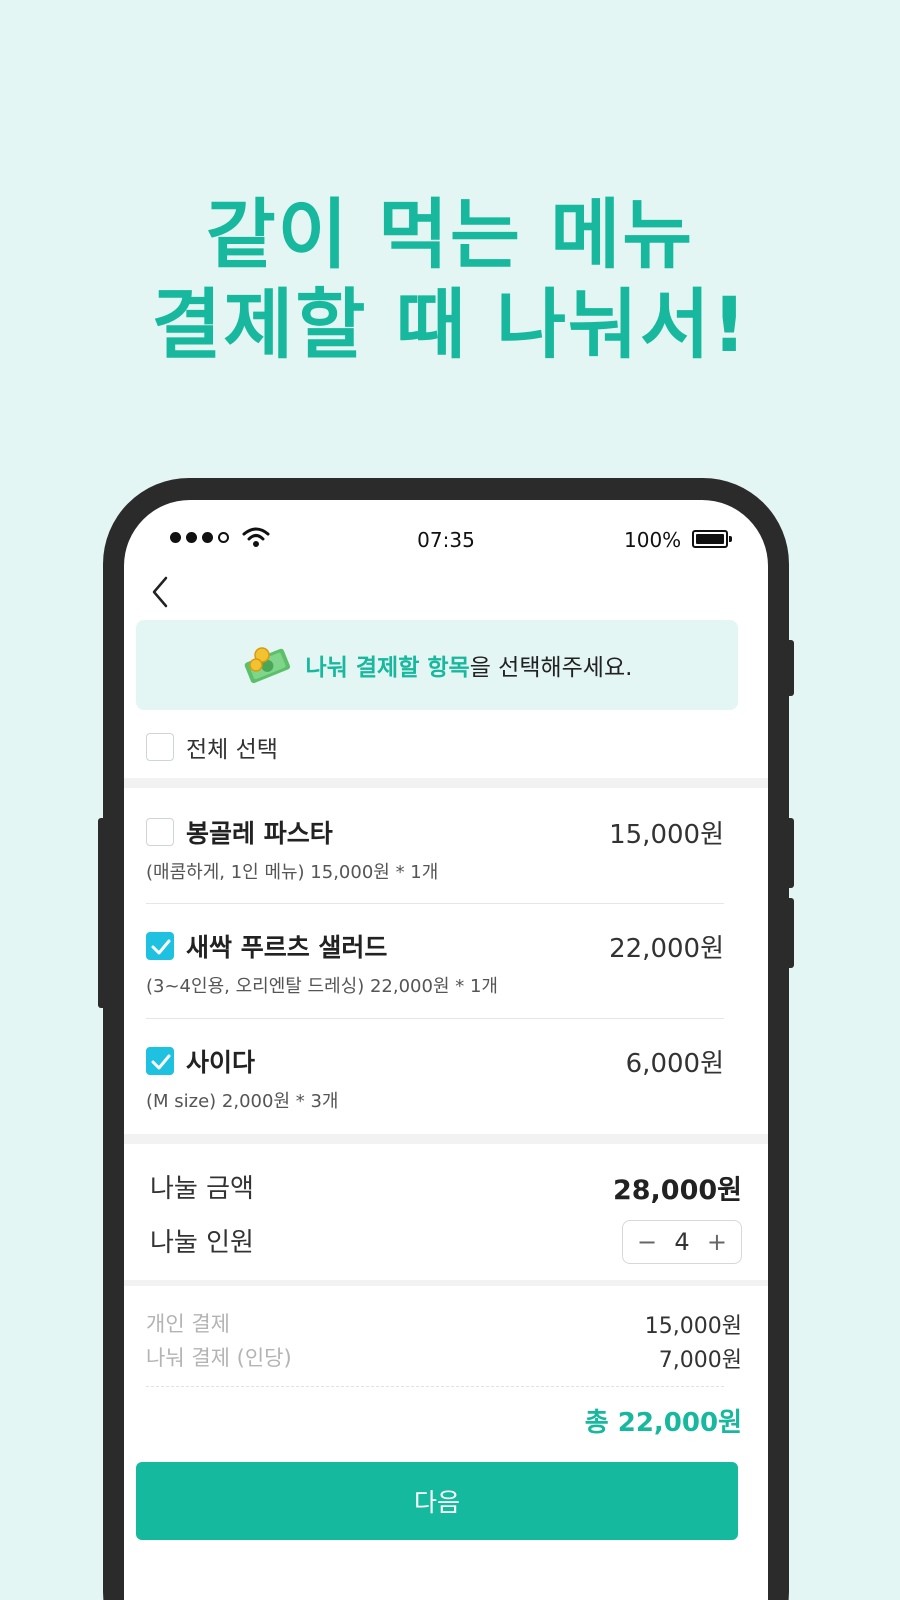 This screenshot has width=900, height=1600. What do you see at coordinates (653, 540) in the screenshot?
I see `battery-percent: 100%` at bounding box center [653, 540].